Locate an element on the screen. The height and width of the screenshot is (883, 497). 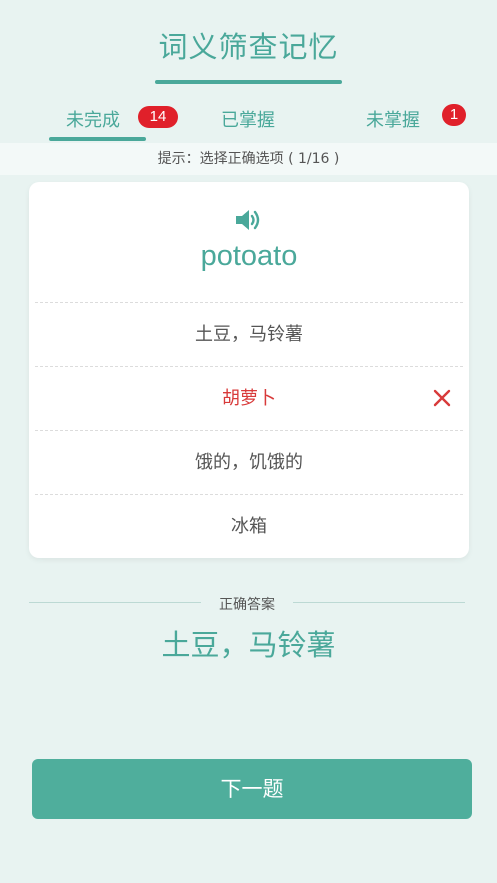
not-mastered-count-badge: 1 is located at coordinates (454, 115).